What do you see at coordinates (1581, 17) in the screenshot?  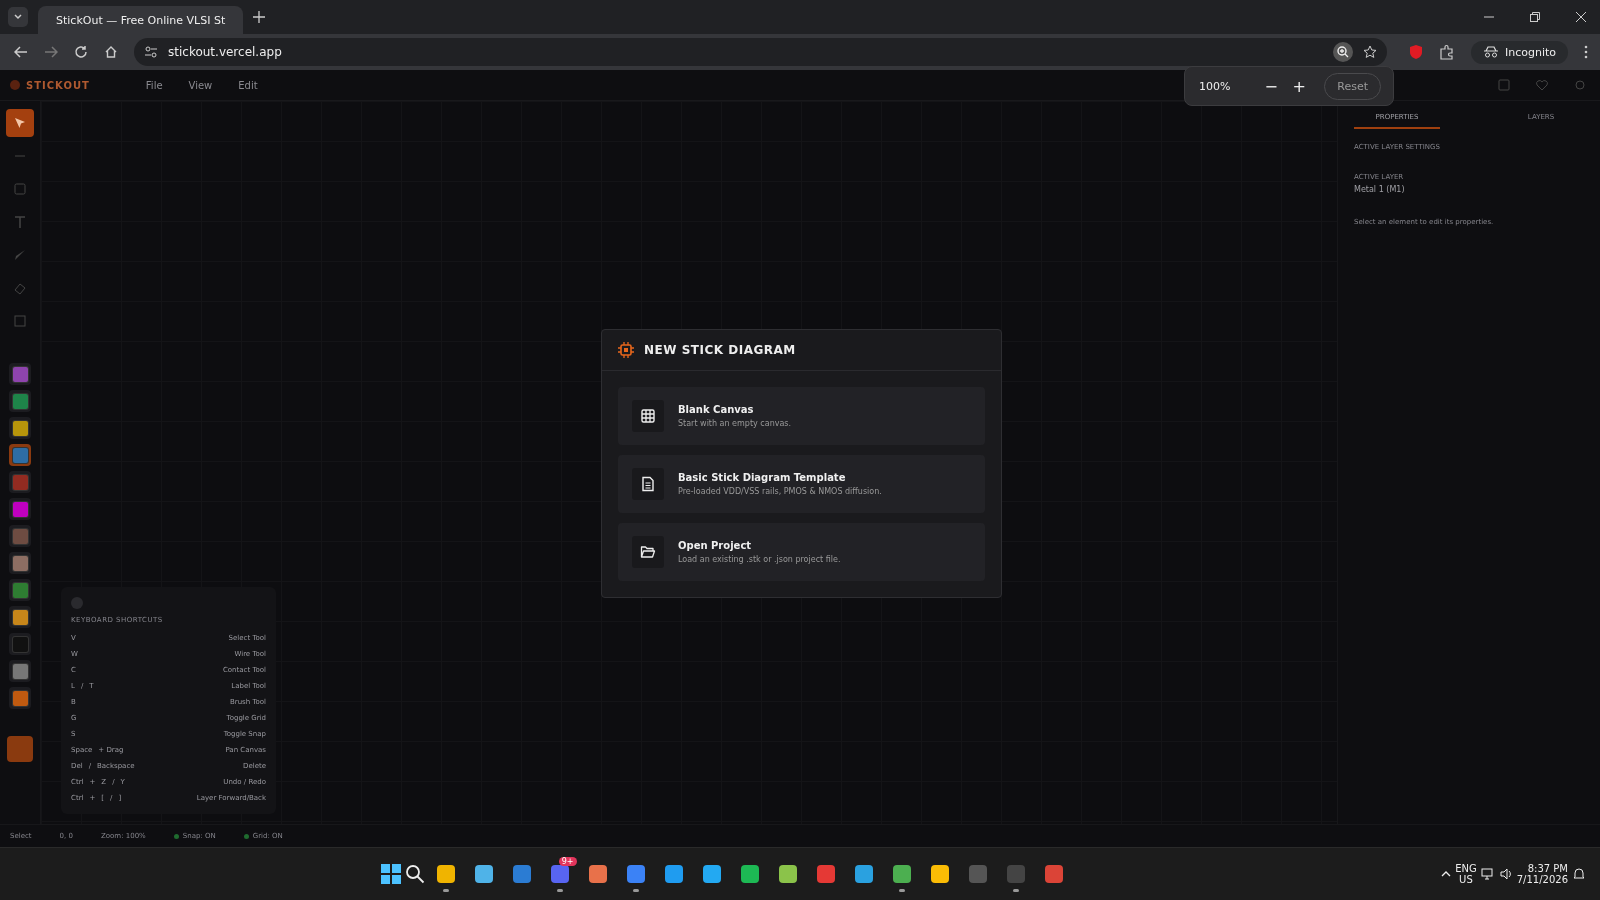 I see `close-icon` at bounding box center [1581, 17].